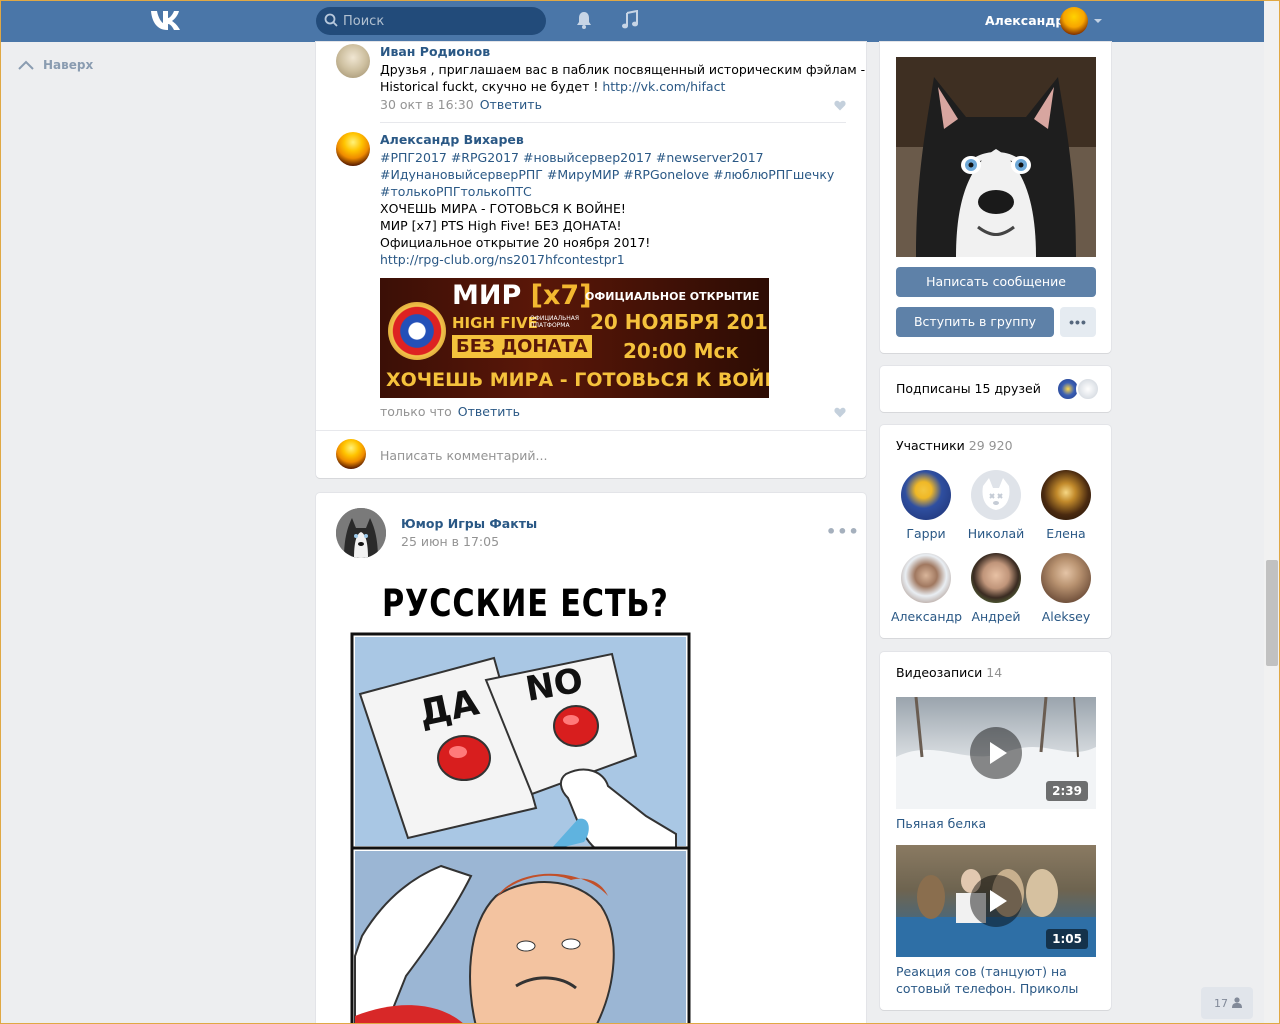 This screenshot has height=1024, width=1280. I want to click on member-name: Гарри, so click(926, 533).